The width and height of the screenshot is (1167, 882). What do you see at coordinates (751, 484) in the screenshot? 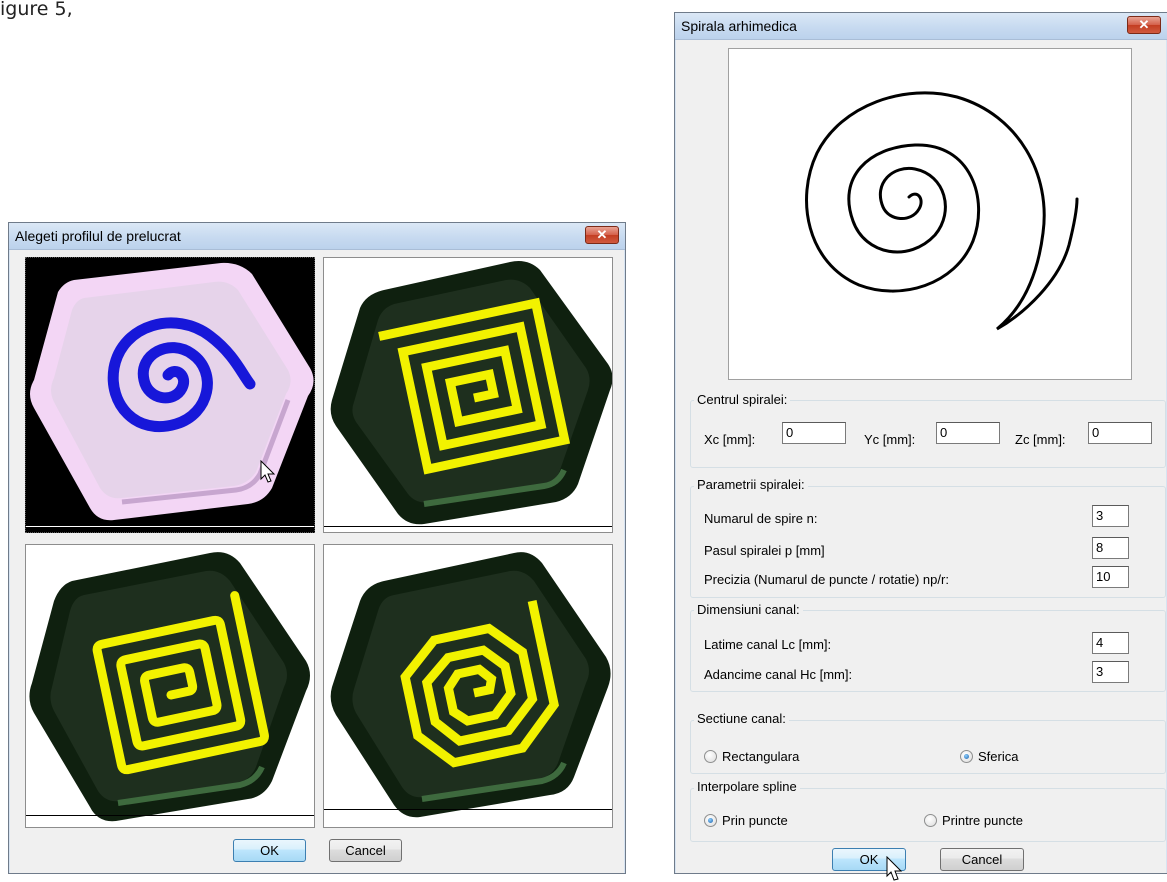
I see `params-group-label: Parametrii spiralei:` at bounding box center [751, 484].